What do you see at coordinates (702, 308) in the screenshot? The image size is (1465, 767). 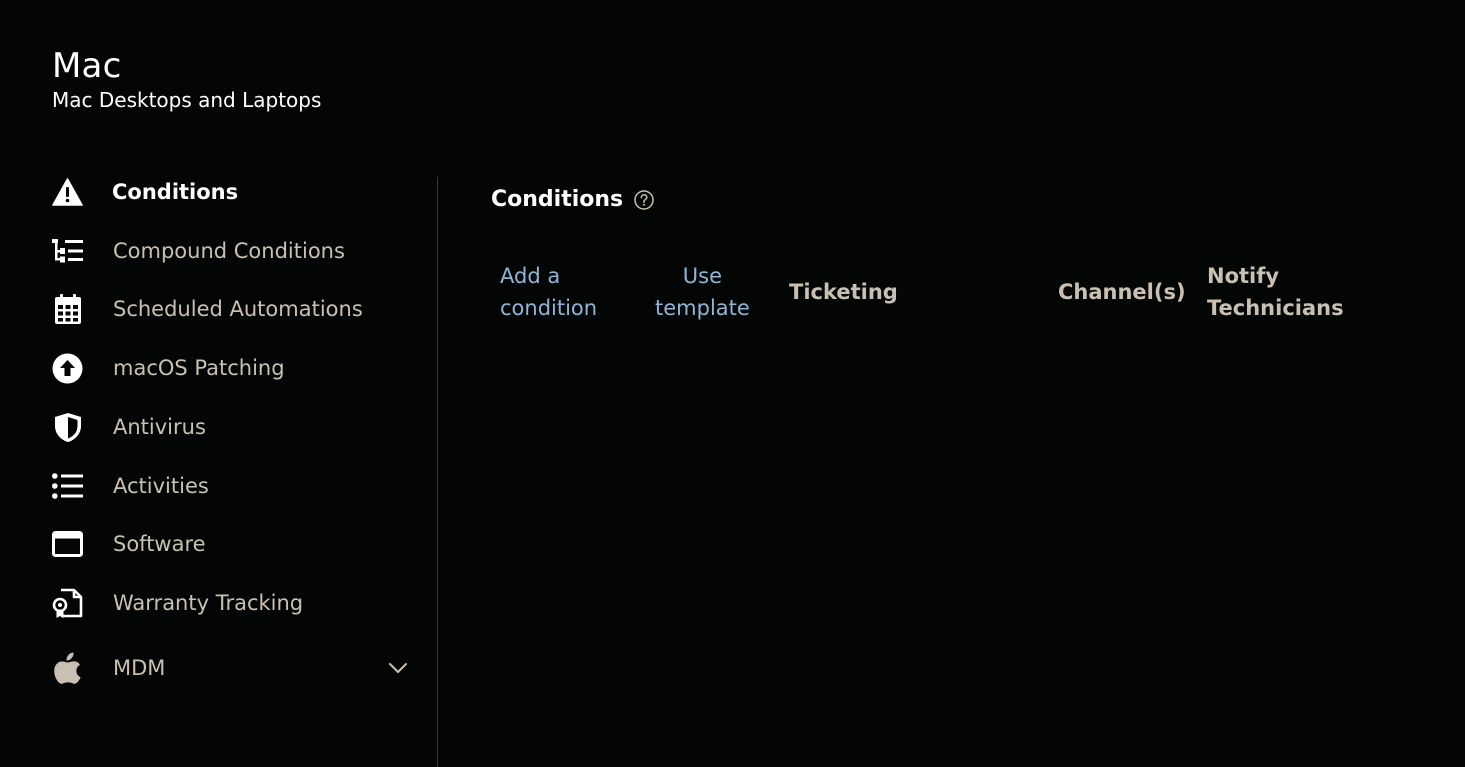 I see `use-template-label-line2: template` at bounding box center [702, 308].